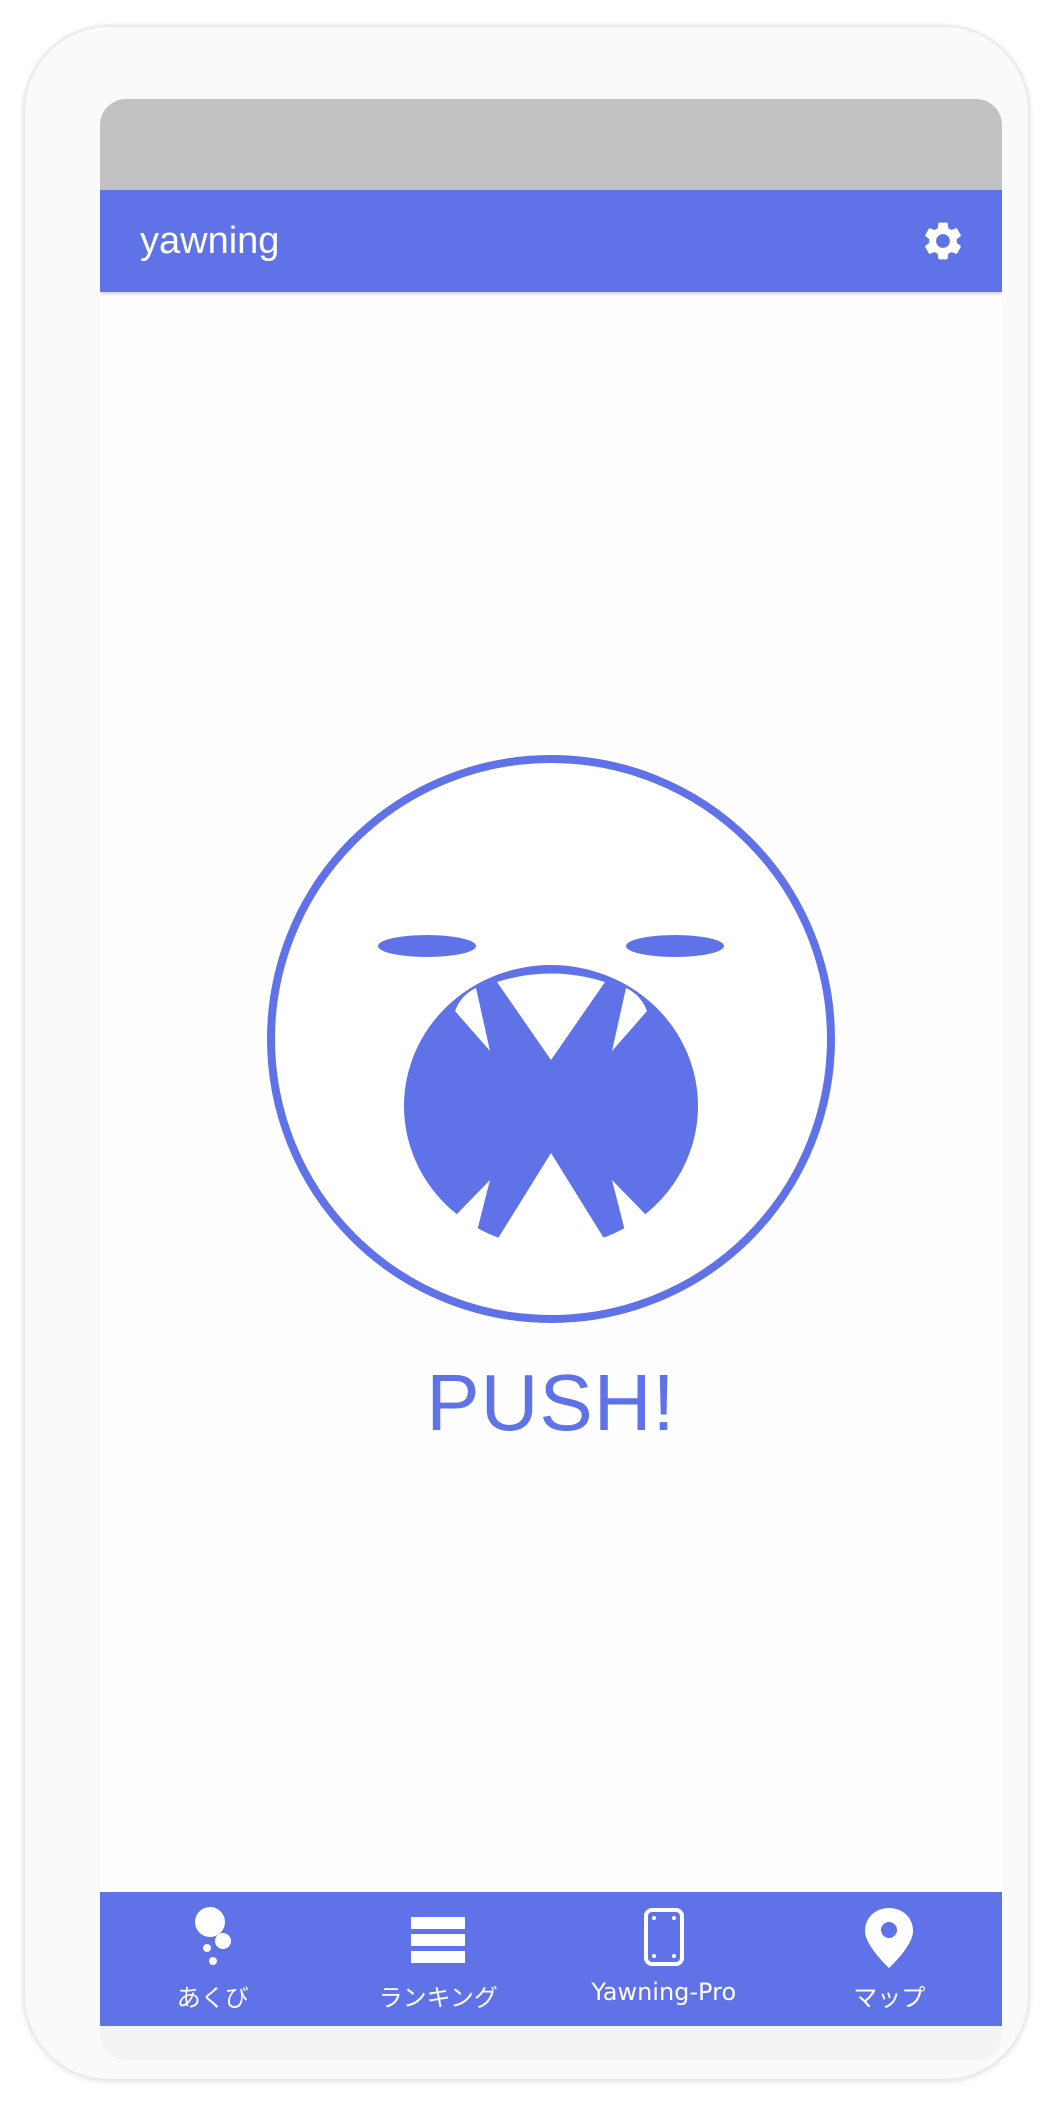 The image size is (1055, 2105). Describe the element at coordinates (663, 1937) in the screenshot. I see `phone-frame-icon` at that location.